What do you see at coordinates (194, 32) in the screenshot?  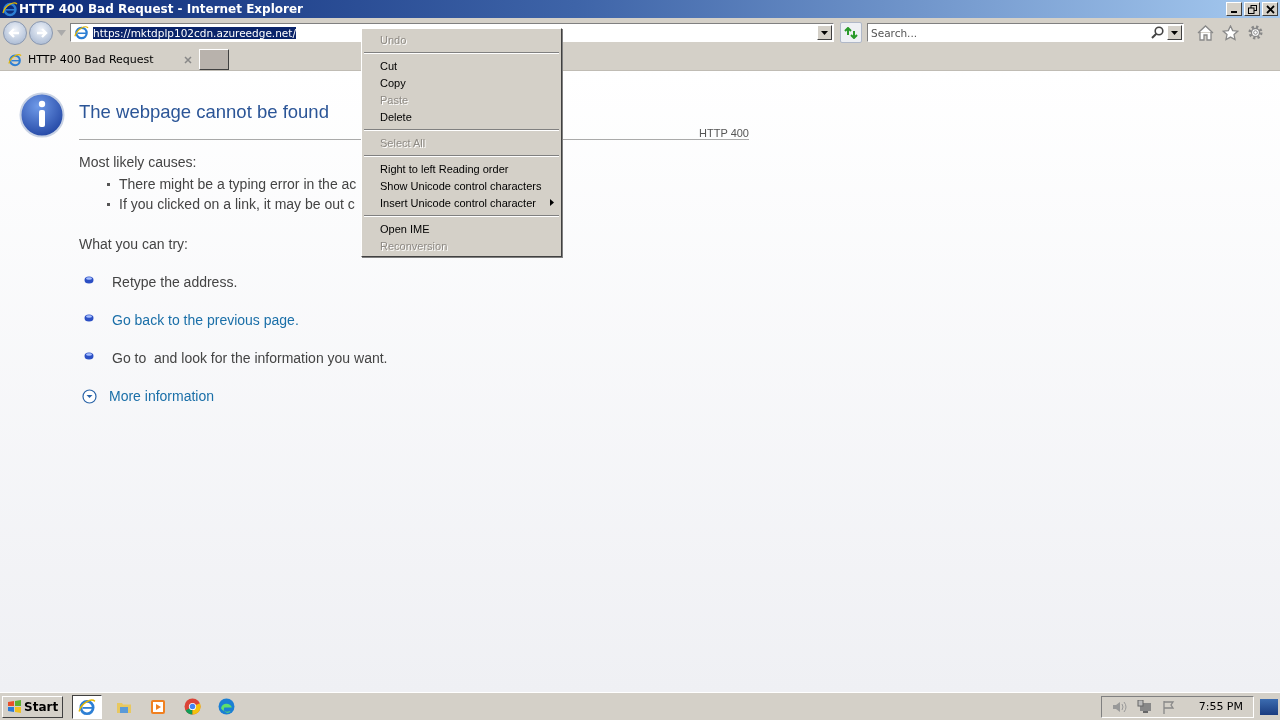 I see `url-text: https://mktdplp102cdn.azureedge.net/` at bounding box center [194, 32].